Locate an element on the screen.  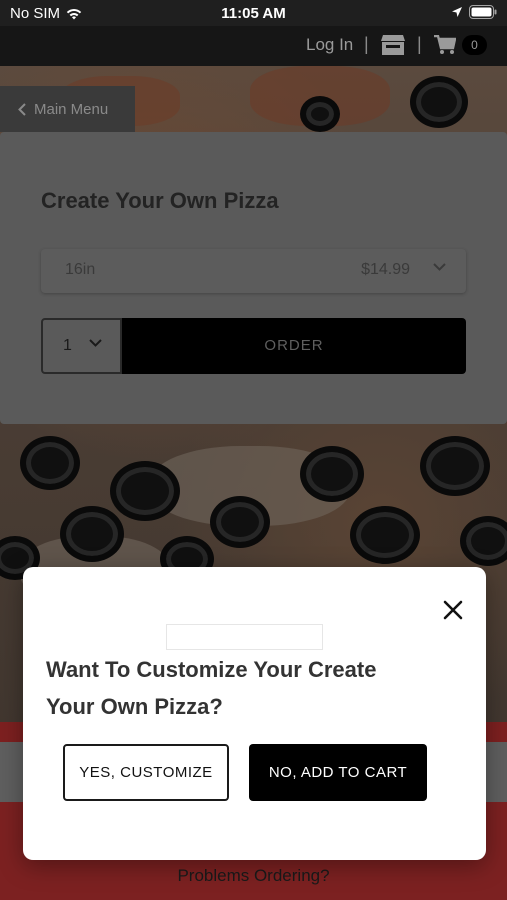
yes-customize-button: YES, CUSTOMIZE is located at coordinates (146, 772).